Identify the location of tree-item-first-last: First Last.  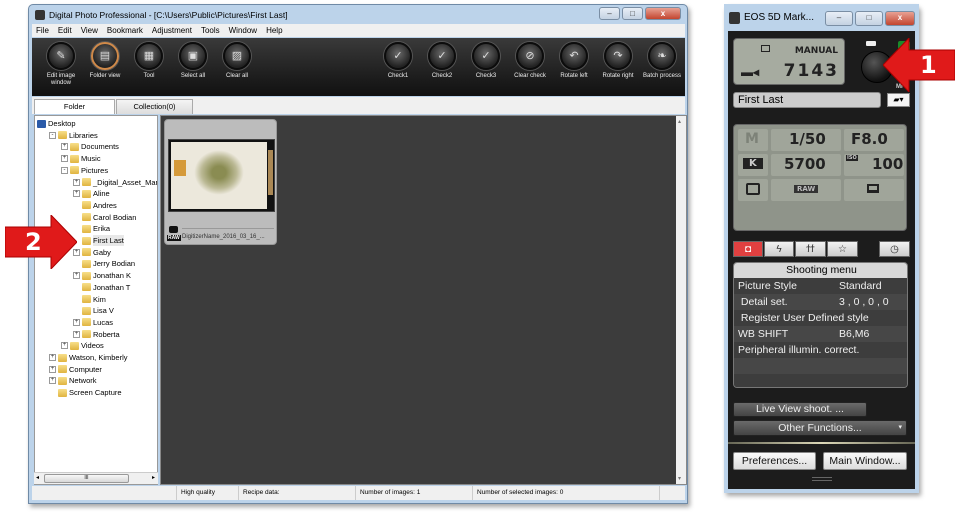
(98, 240).